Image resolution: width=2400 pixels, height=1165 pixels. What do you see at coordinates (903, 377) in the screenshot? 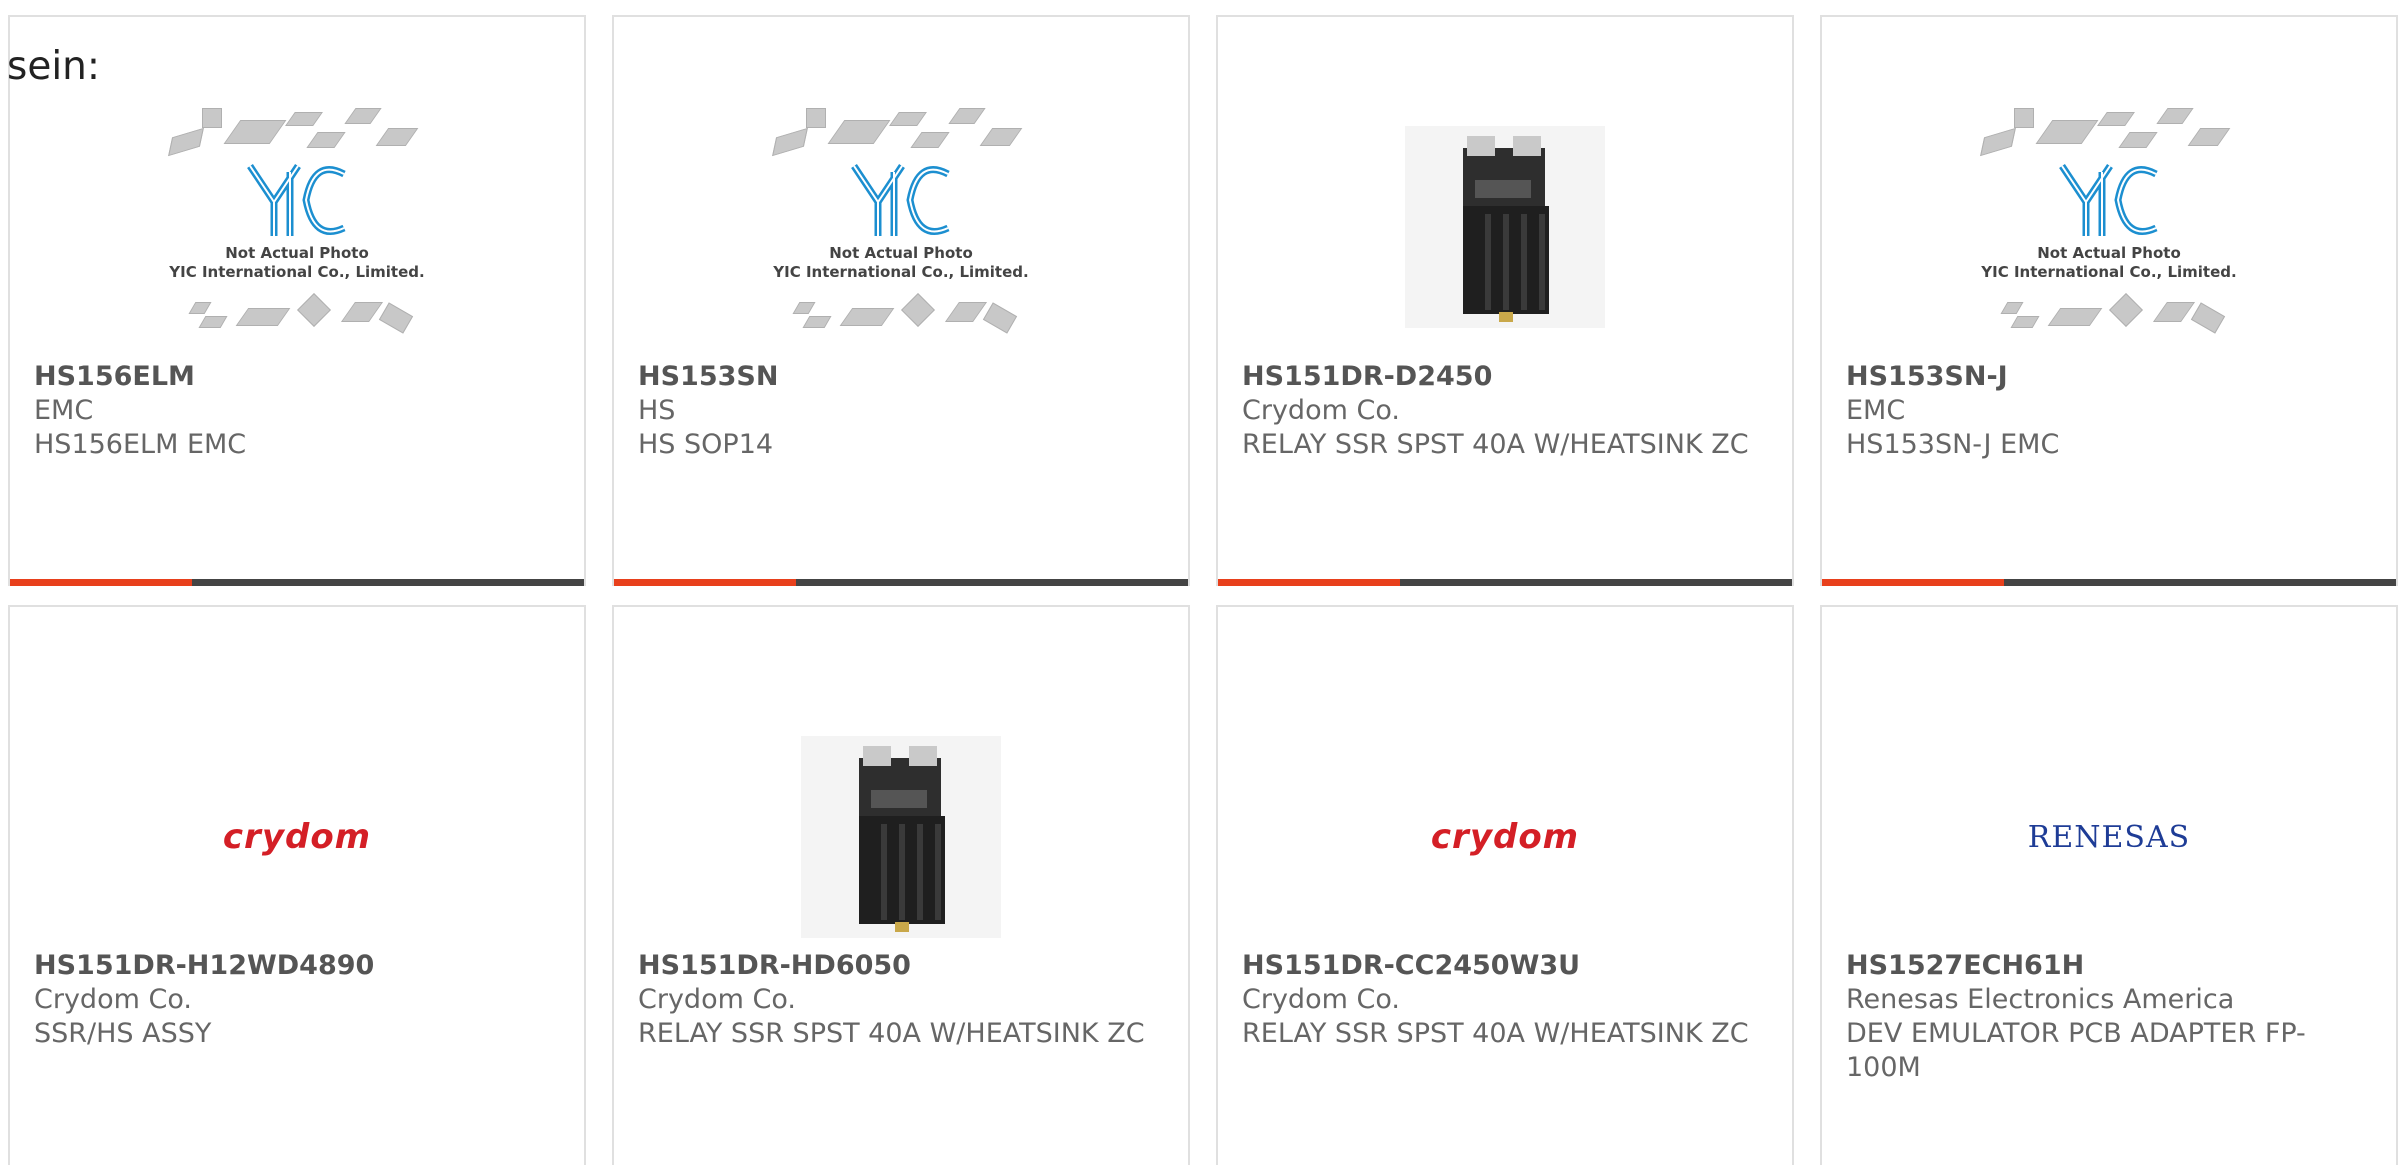
I see `part-number-link: HS153SN` at bounding box center [903, 377].